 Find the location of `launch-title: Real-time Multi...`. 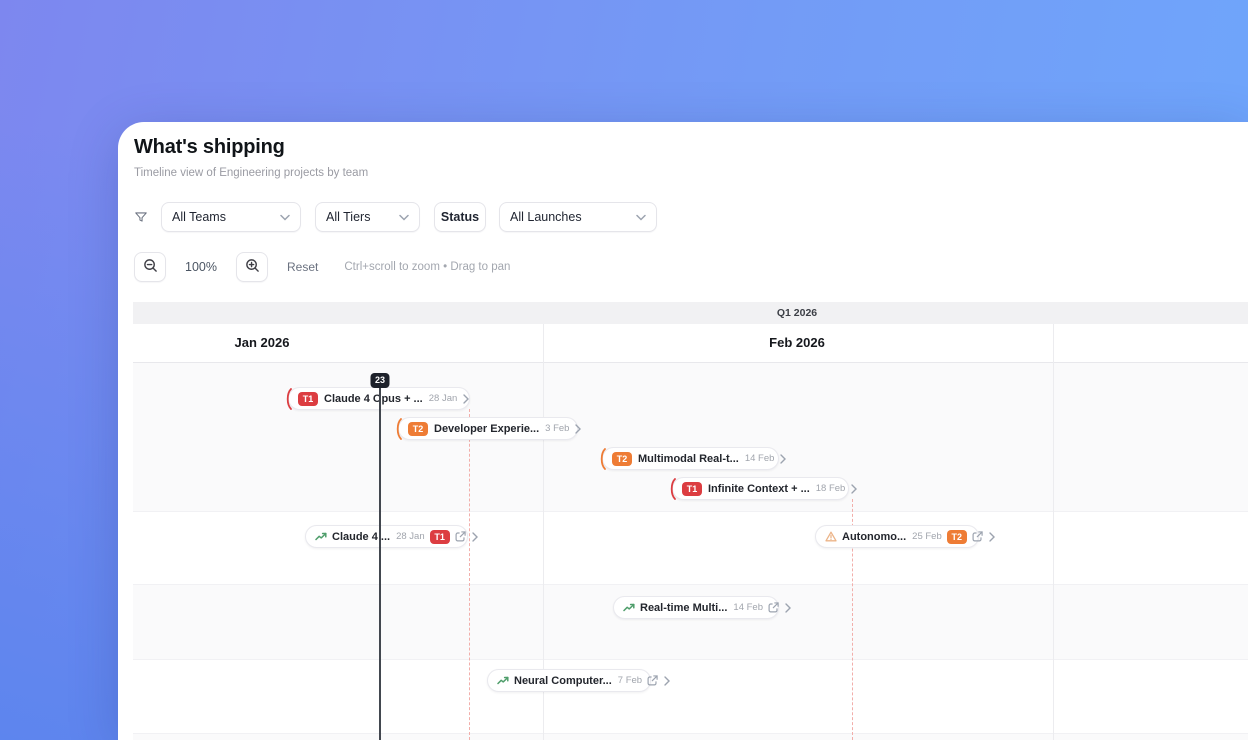

launch-title: Real-time Multi... is located at coordinates (684, 607).